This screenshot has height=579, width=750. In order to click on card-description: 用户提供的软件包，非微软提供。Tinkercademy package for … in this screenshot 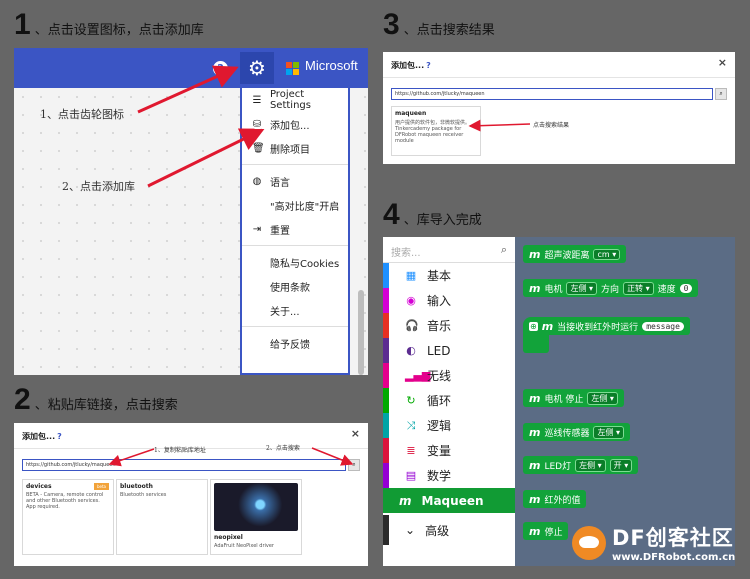, I will do `click(433, 132)`.